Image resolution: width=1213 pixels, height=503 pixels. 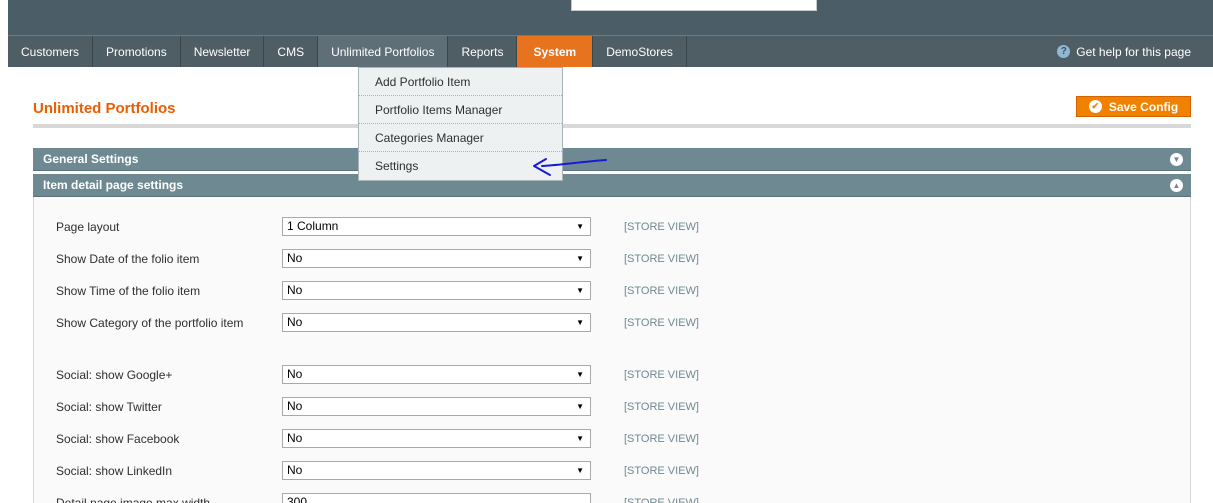 What do you see at coordinates (128, 259) in the screenshot?
I see `field-label-show-date: Show Date of the folio item` at bounding box center [128, 259].